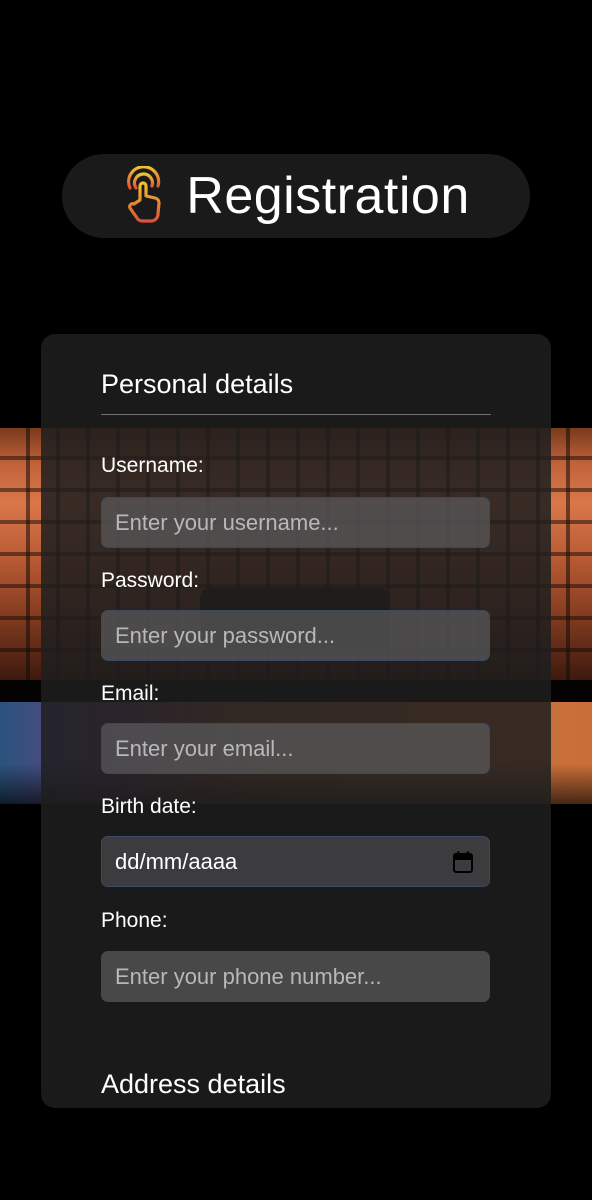 This screenshot has width=592, height=1200. What do you see at coordinates (295, 861) in the screenshot?
I see `birth-date-input: dd/mm/aaaa` at bounding box center [295, 861].